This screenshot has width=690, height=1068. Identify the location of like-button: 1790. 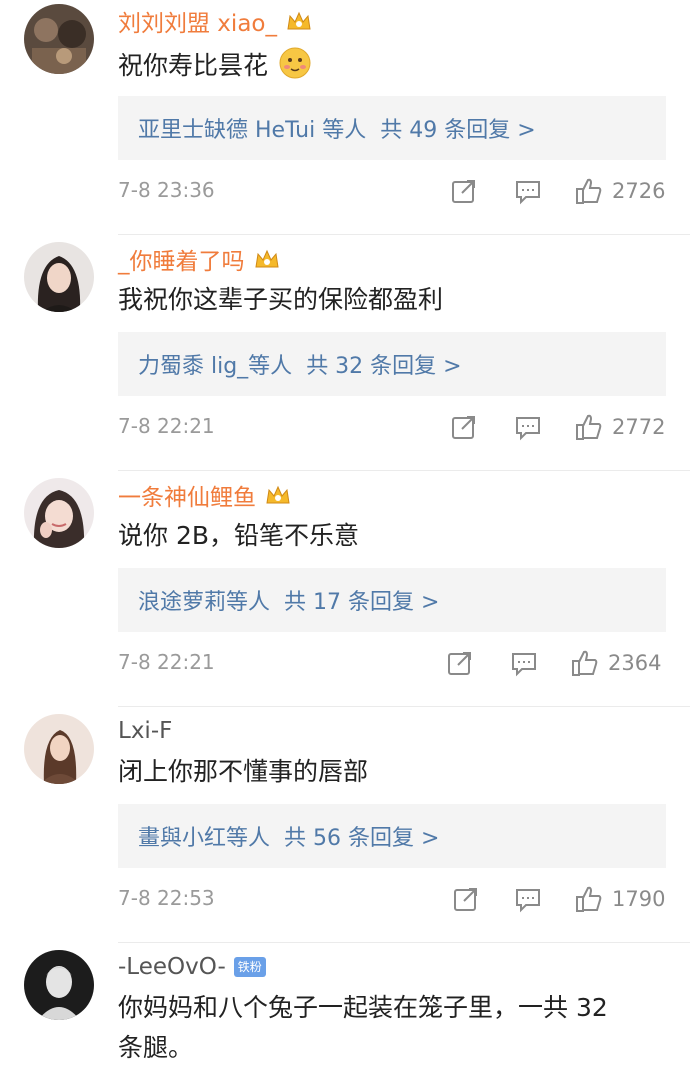
(619, 899).